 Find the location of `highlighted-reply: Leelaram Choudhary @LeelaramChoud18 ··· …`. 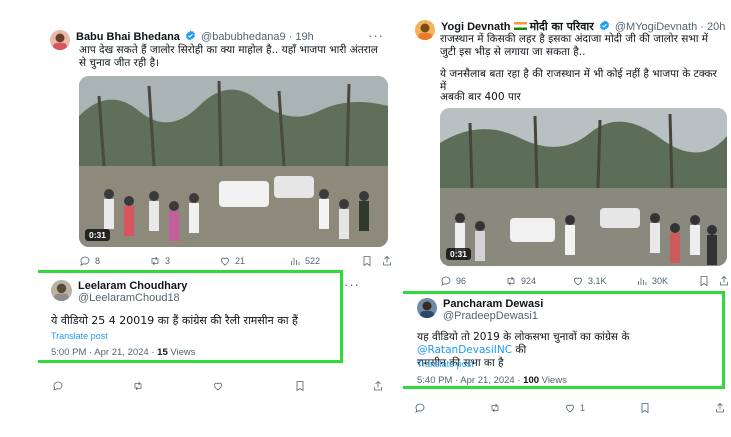

highlighted-reply: Leelaram Choudhary @LeelaramChoud18 ··· … is located at coordinates (198, 316).